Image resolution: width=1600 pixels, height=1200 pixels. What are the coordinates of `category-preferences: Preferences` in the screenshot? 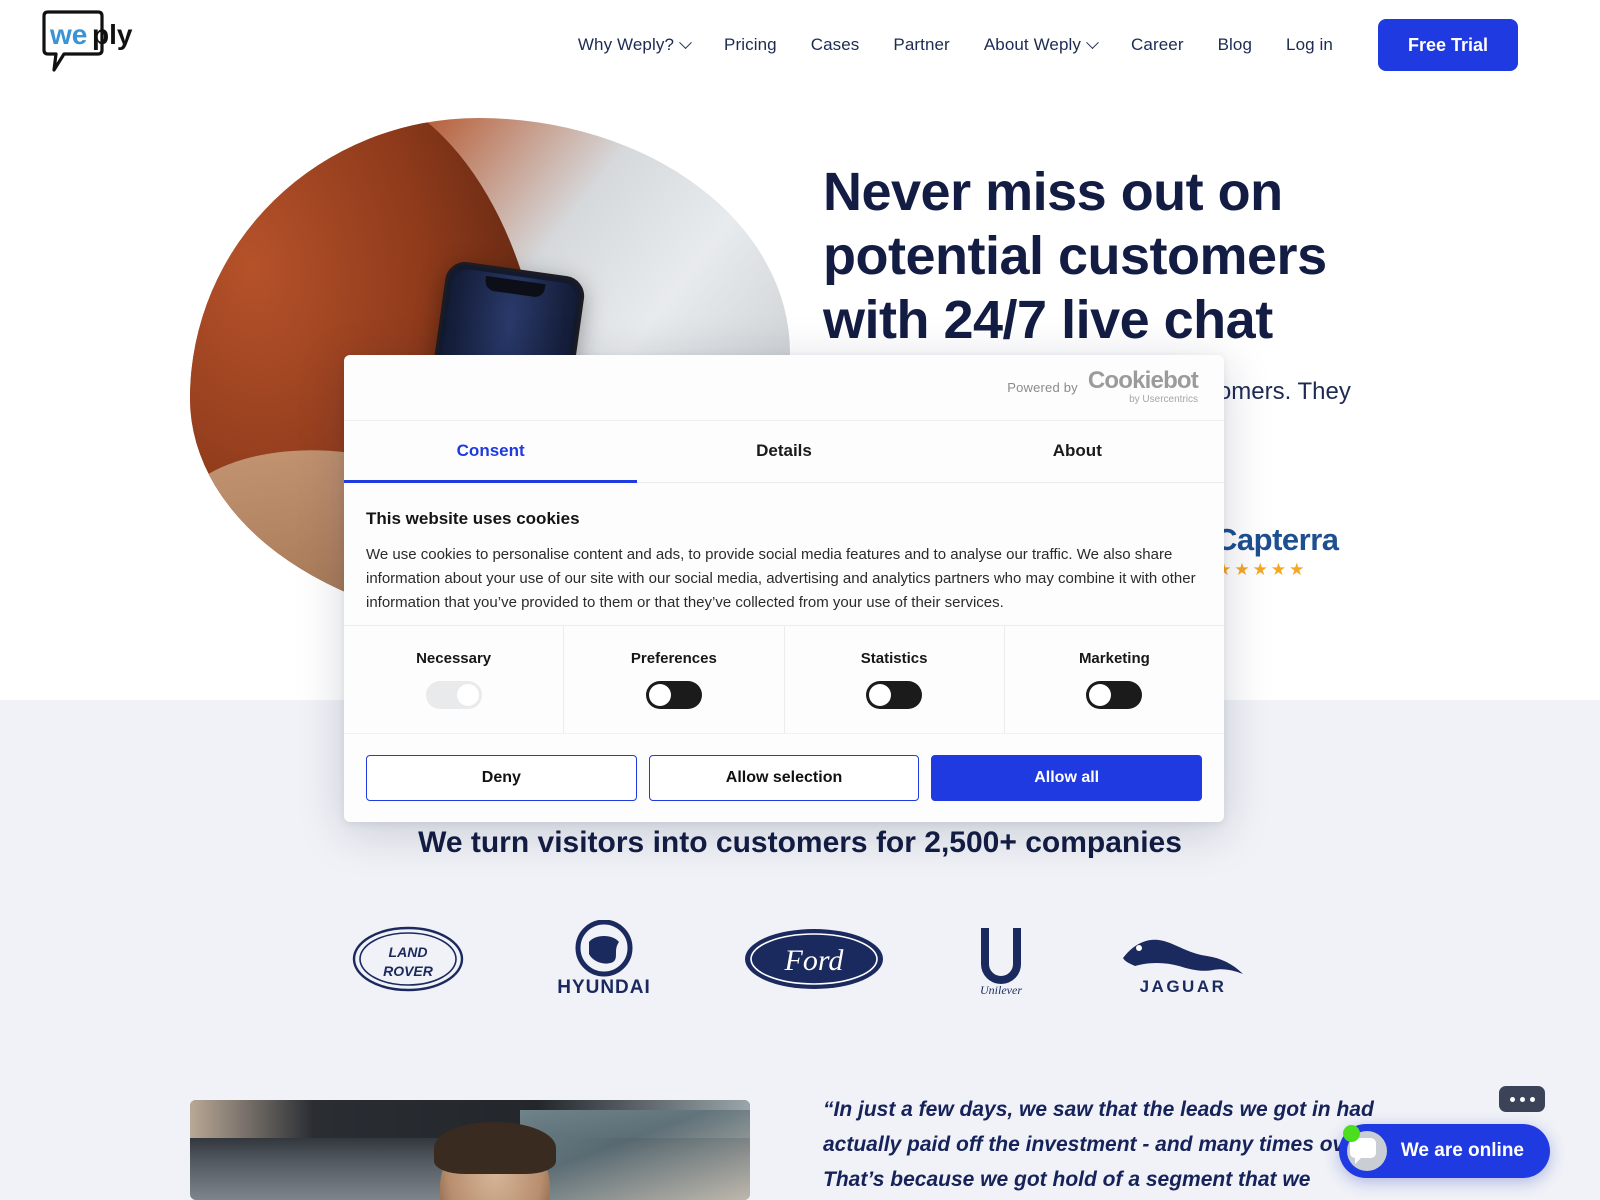 It's located at (674, 679).